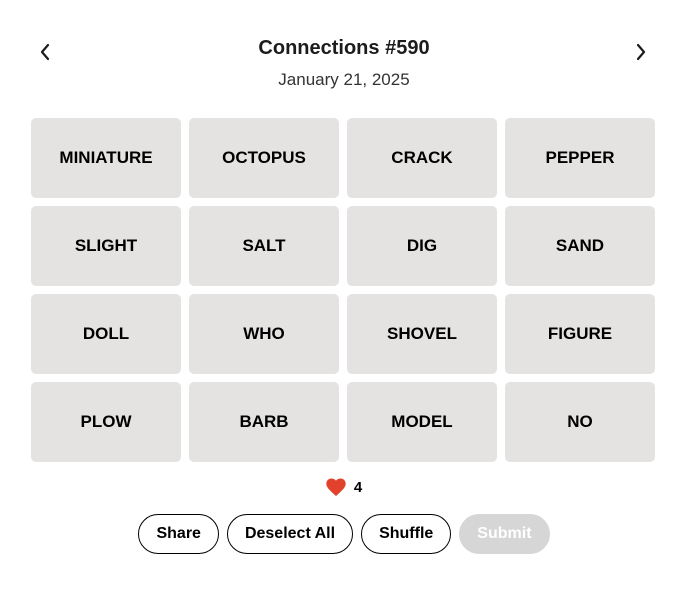  I want to click on mistakes-remaining: 4, so click(344, 487).